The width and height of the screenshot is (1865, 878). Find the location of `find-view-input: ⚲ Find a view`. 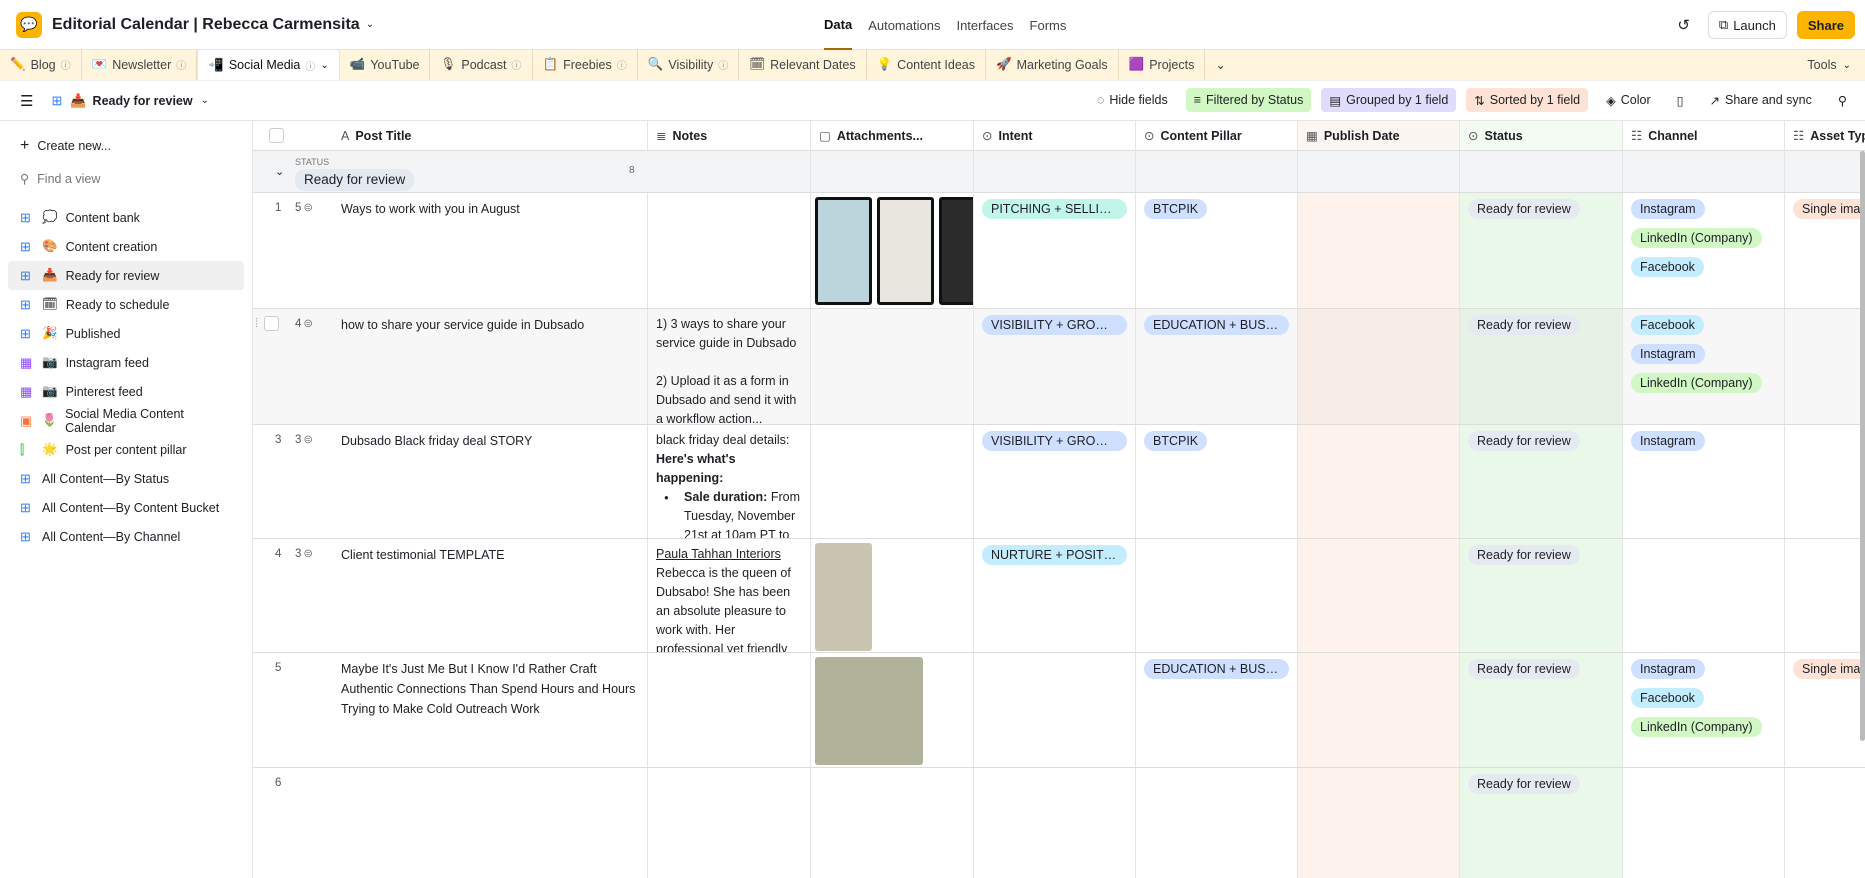

find-view-input: ⚲ Find a view is located at coordinates (126, 178).